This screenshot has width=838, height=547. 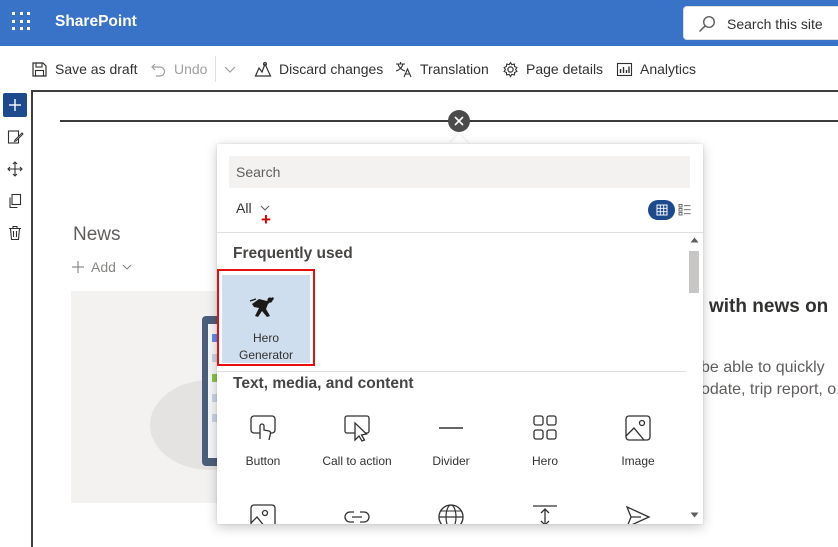 I want to click on link-icon, so click(x=357, y=513).